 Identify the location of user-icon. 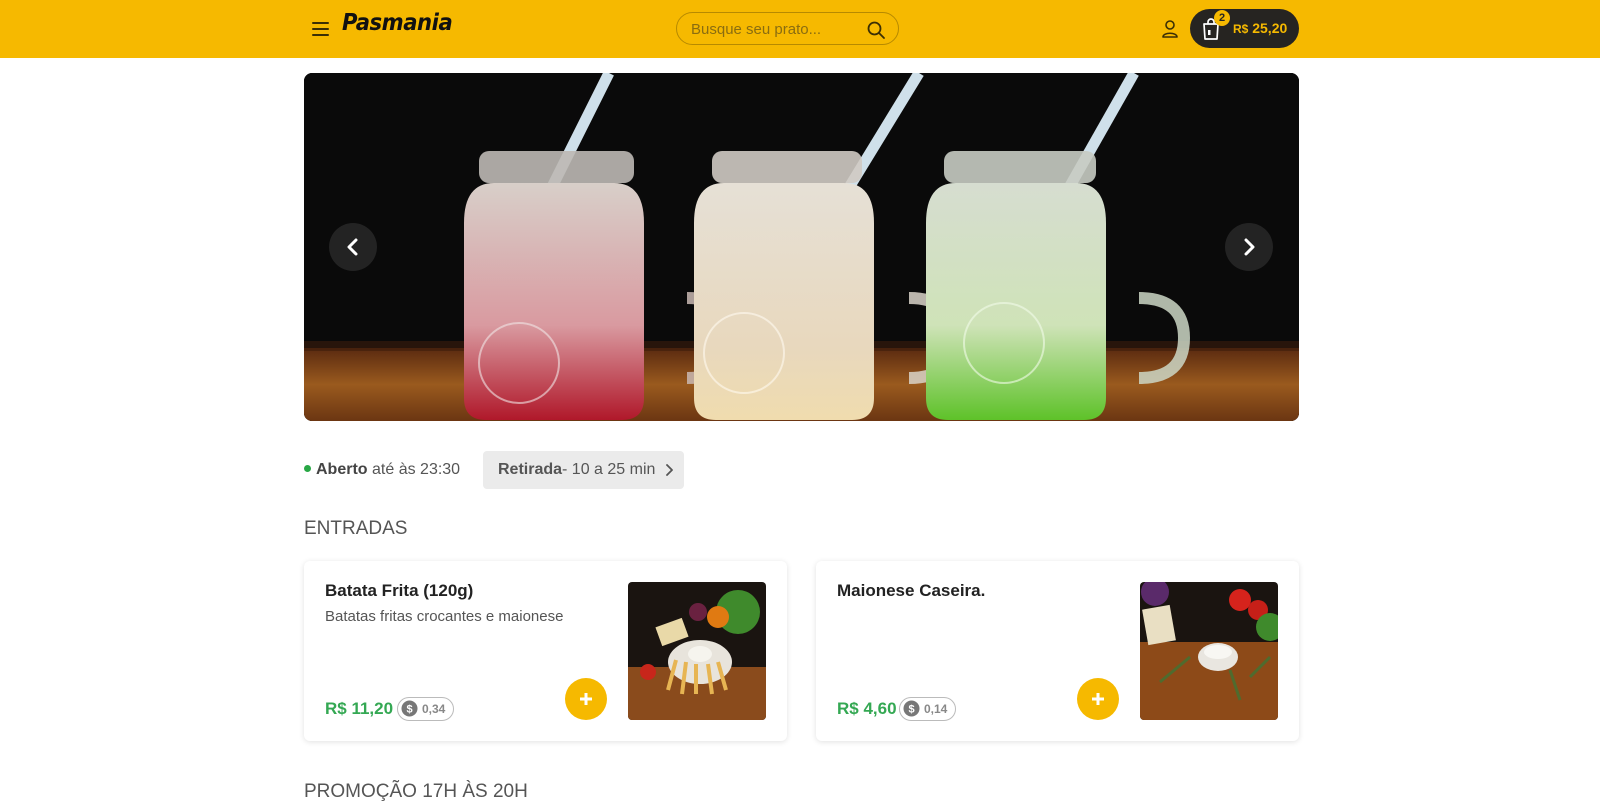
(1170, 29).